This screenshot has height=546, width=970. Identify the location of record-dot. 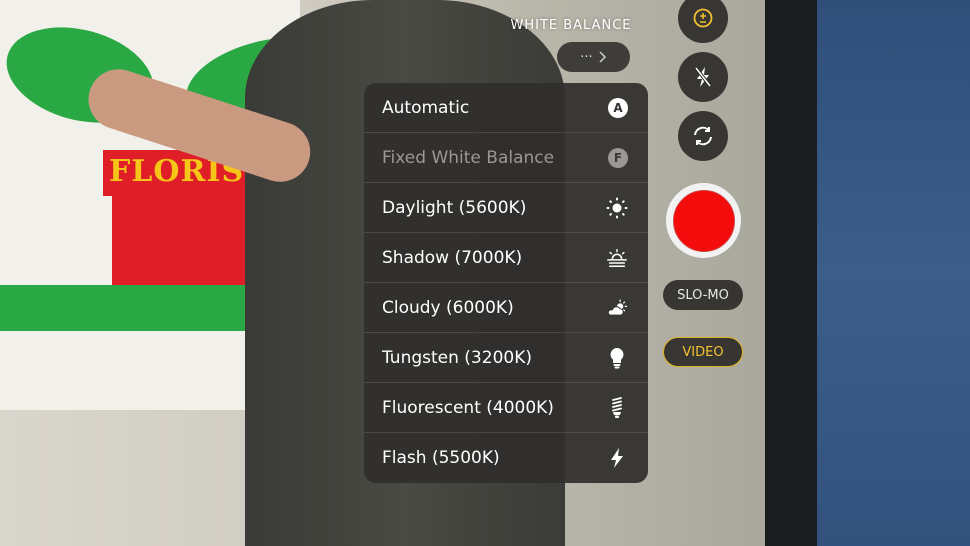
(703, 220).